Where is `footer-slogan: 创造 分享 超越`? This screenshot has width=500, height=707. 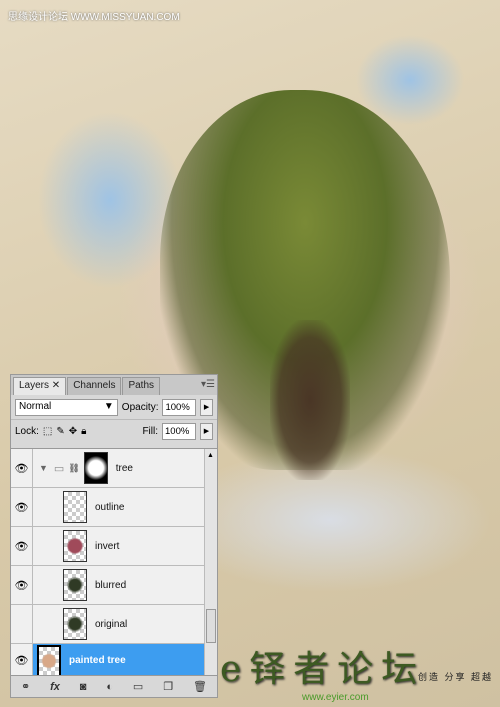
footer-slogan: 创造 分享 超越 is located at coordinates (456, 677).